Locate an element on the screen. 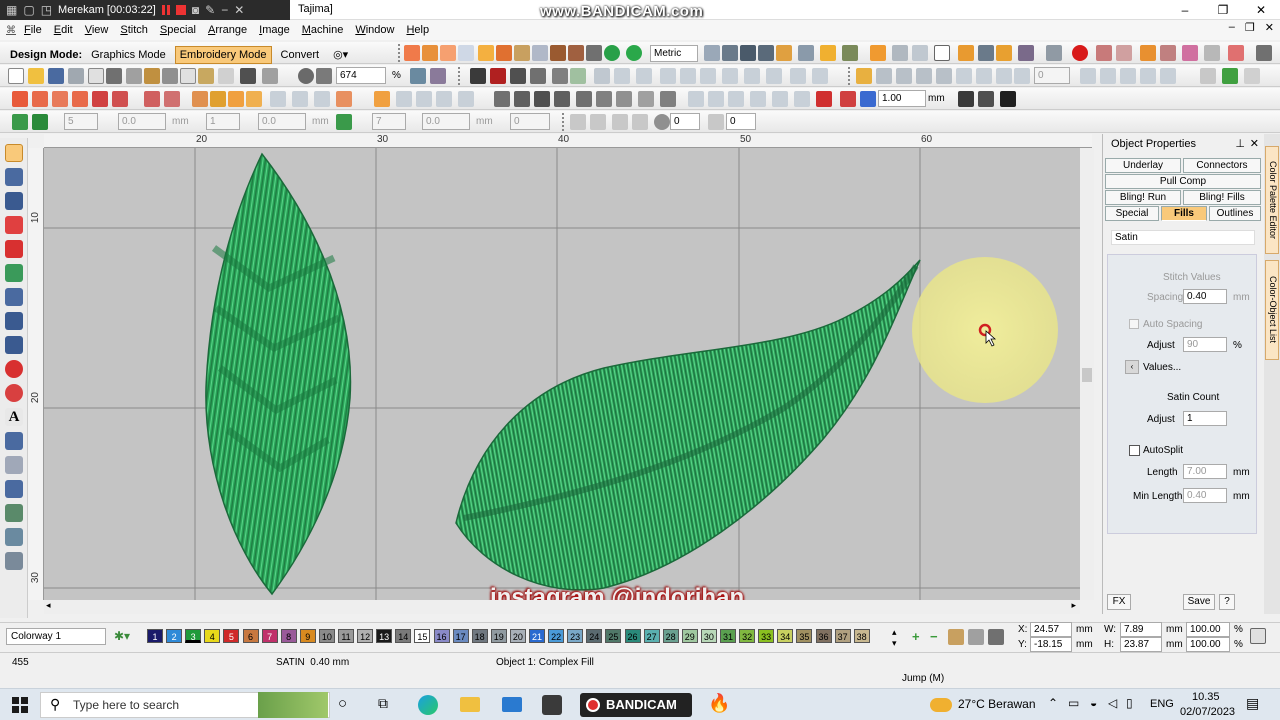 This screenshot has height=720, width=1280. sequence-icon is located at coordinates (986, 99).